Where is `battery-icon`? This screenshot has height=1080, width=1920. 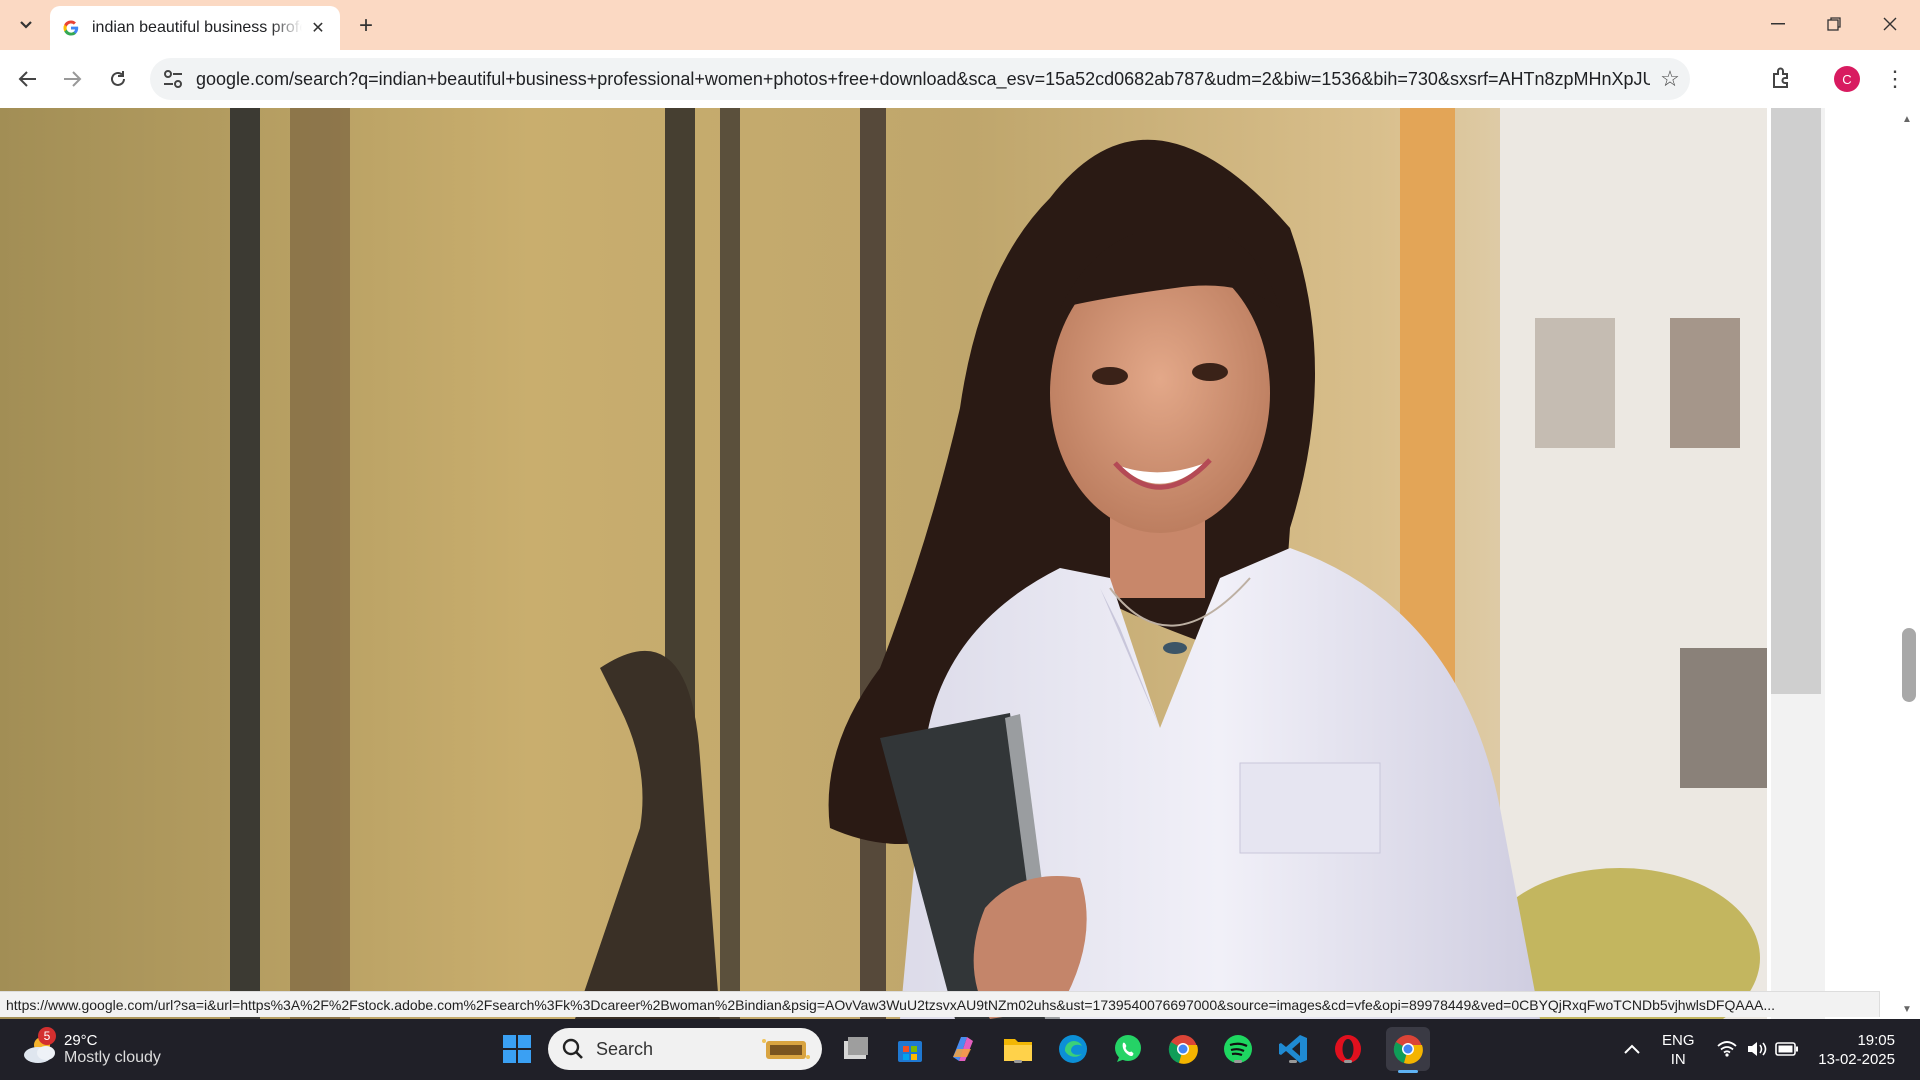
battery-icon is located at coordinates (1786, 1049).